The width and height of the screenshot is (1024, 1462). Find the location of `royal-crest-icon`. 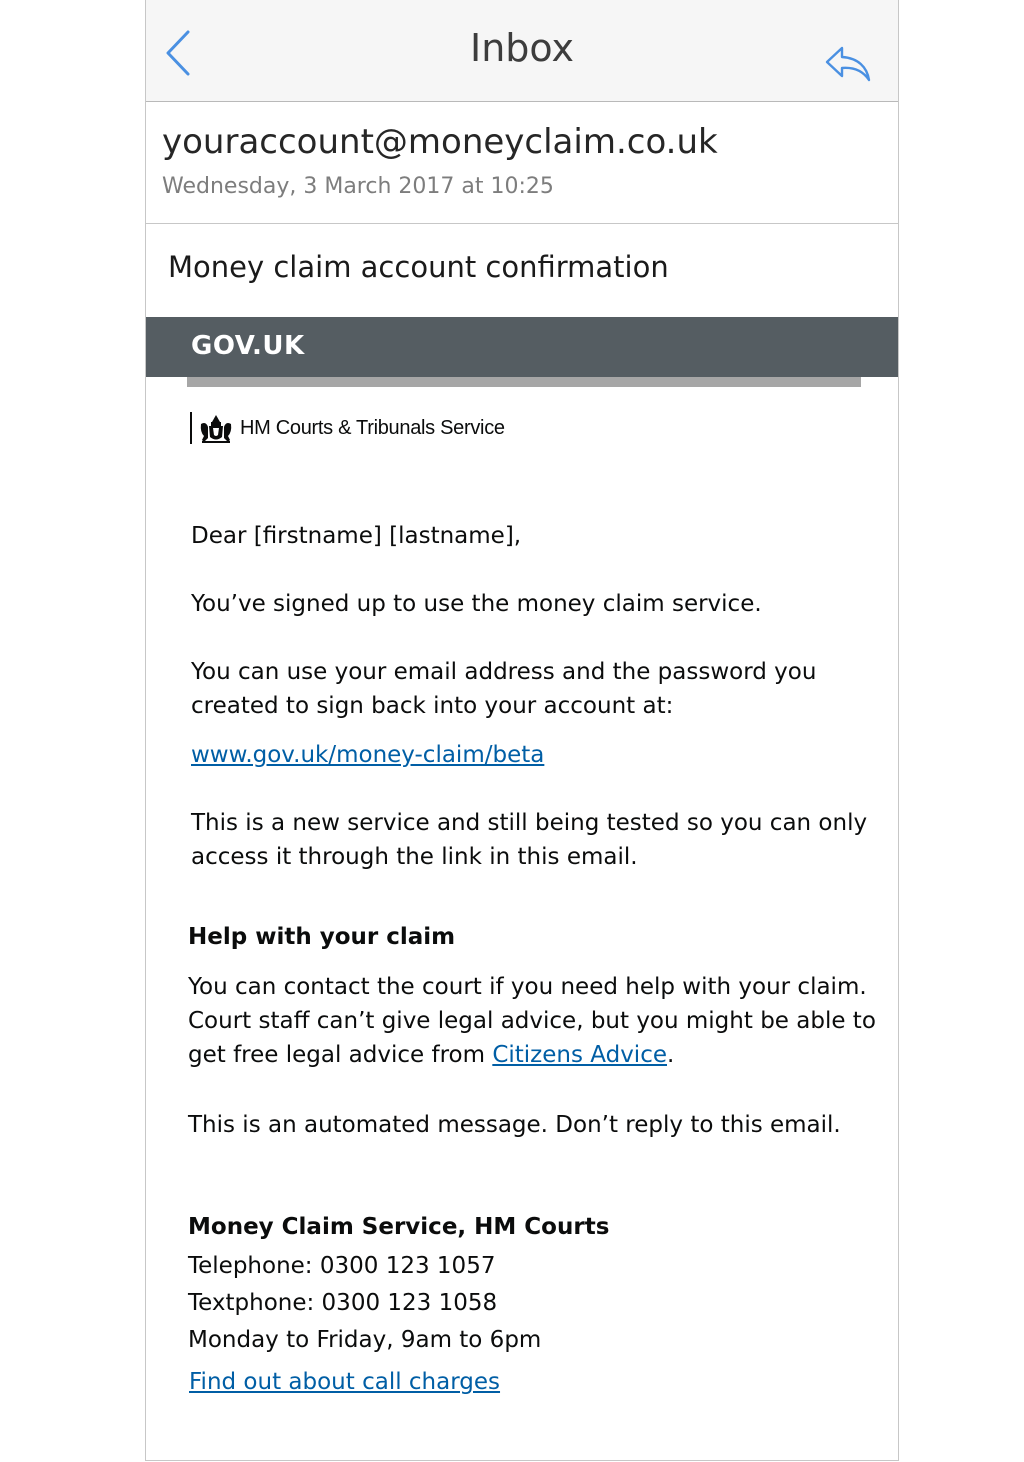

royal-crest-icon is located at coordinates (216, 429).